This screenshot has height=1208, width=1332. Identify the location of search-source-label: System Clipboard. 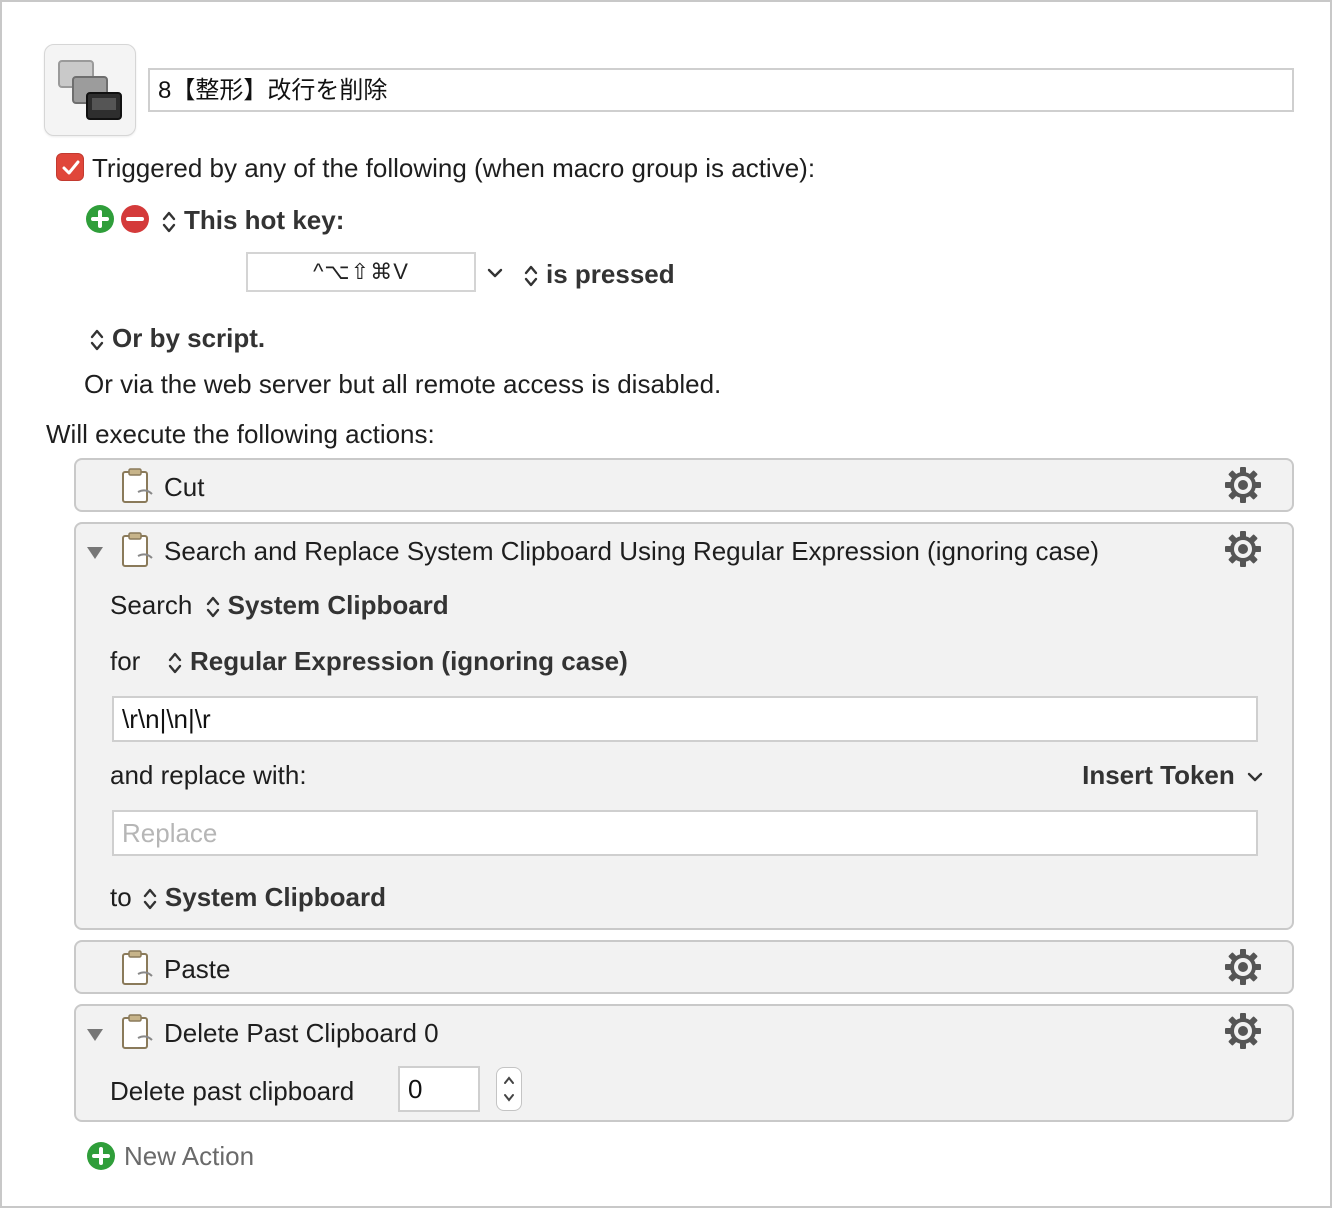
(338, 605).